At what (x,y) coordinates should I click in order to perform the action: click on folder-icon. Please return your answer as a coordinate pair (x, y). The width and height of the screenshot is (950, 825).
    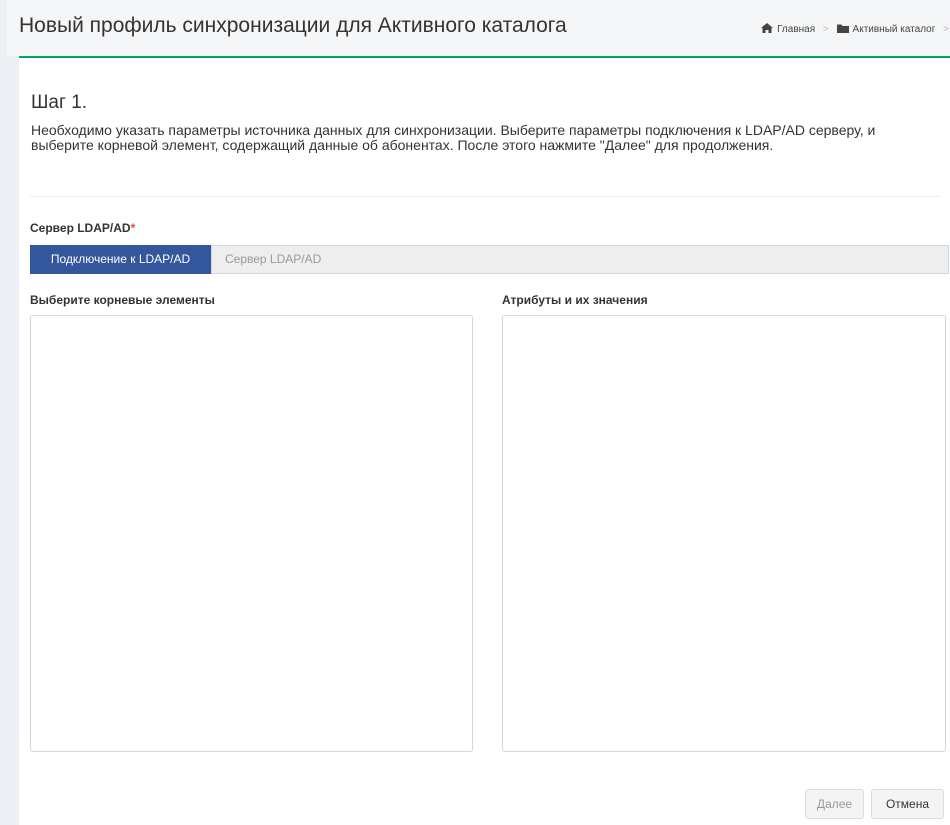
    Looking at the image, I should click on (842, 28).